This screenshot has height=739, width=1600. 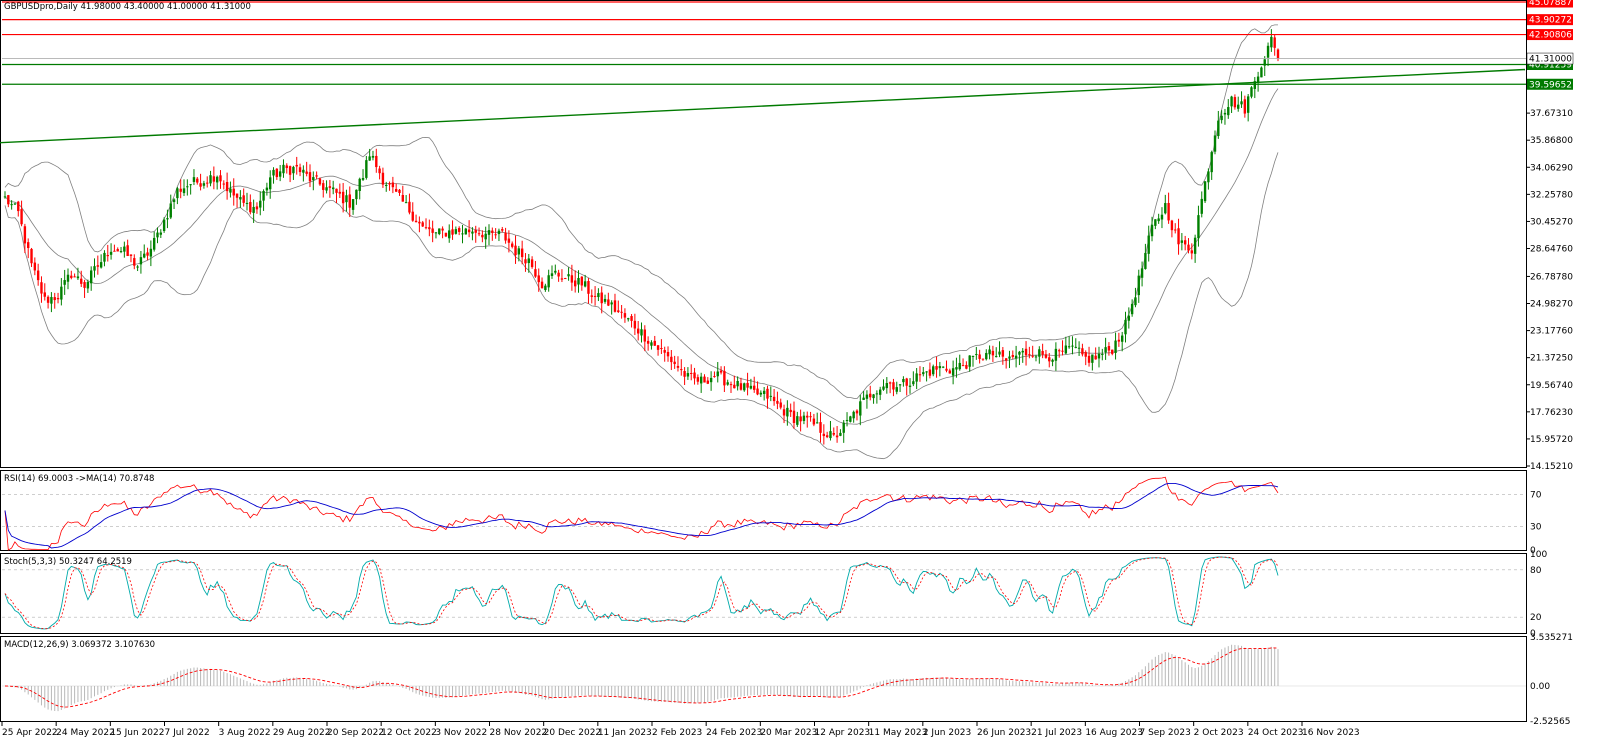 What do you see at coordinates (1551, 222) in the screenshot?
I see `price-tick-label: 30.45270` at bounding box center [1551, 222].